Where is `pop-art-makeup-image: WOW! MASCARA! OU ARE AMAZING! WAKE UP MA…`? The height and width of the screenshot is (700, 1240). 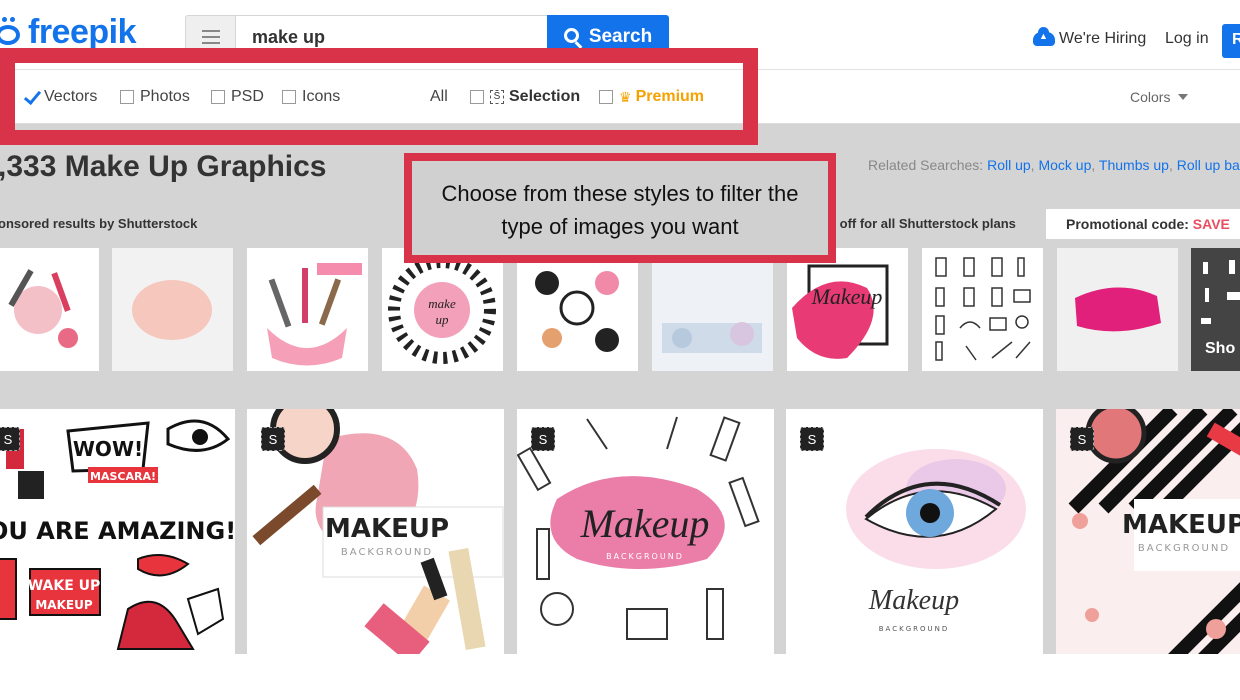 pop-art-makeup-image: WOW! MASCARA! OU ARE AMAZING! WAKE UP MA… is located at coordinates (117, 531).